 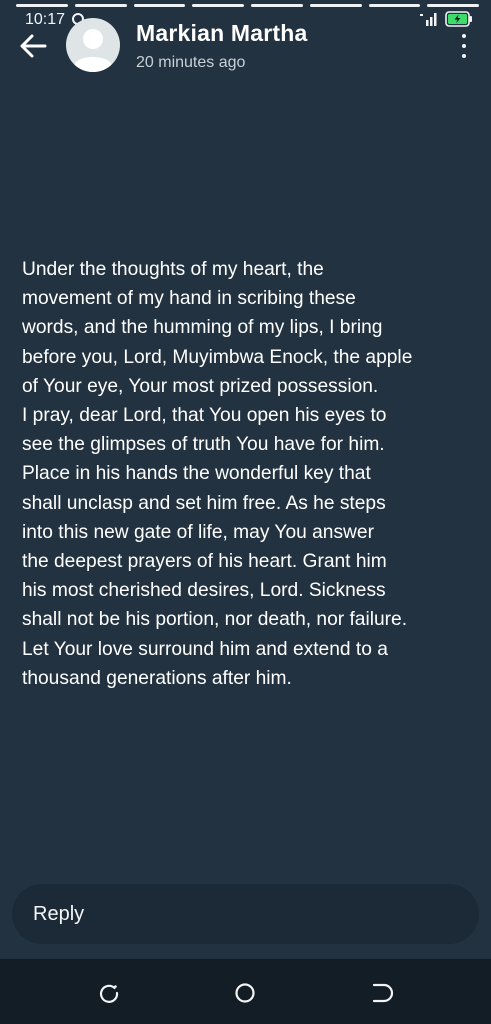 I want to click on arrow-left-icon, so click(x=33, y=46).